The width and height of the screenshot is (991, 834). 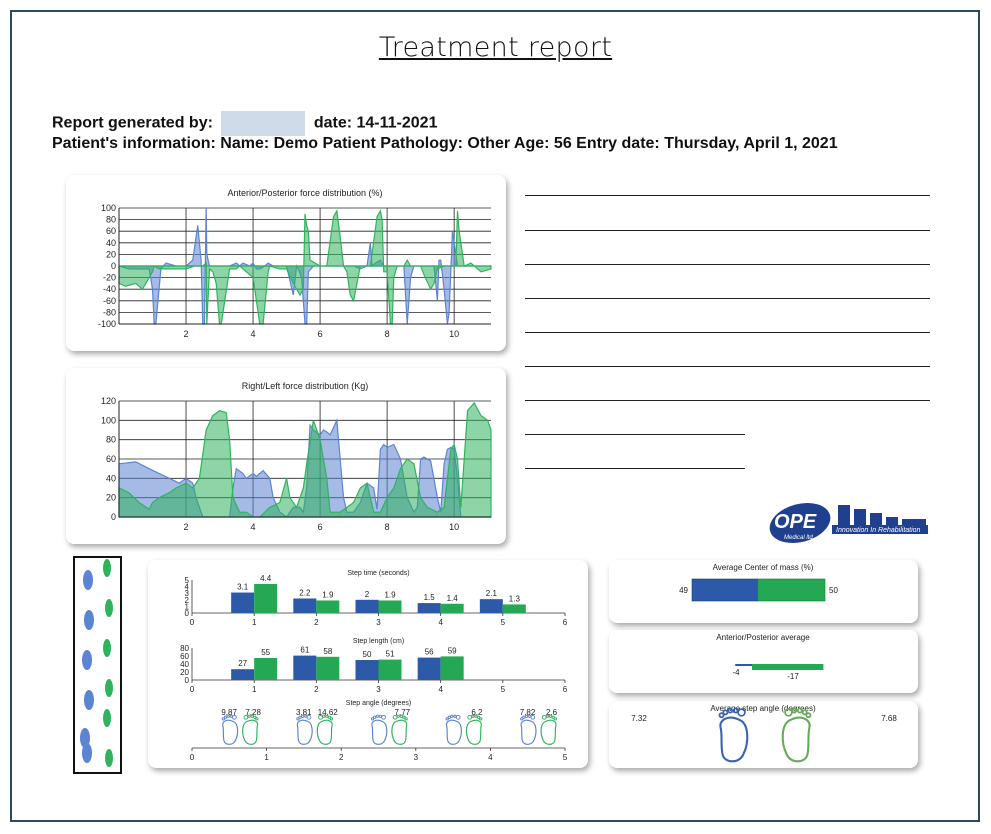 What do you see at coordinates (367, 654) in the screenshot?
I see `bar-value-label: 50` at bounding box center [367, 654].